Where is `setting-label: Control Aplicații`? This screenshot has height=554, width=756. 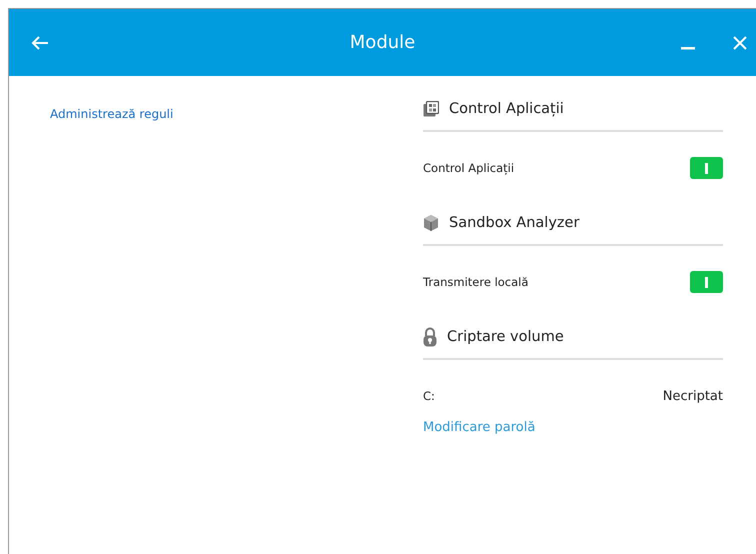
setting-label: Control Aplicații is located at coordinates (468, 168).